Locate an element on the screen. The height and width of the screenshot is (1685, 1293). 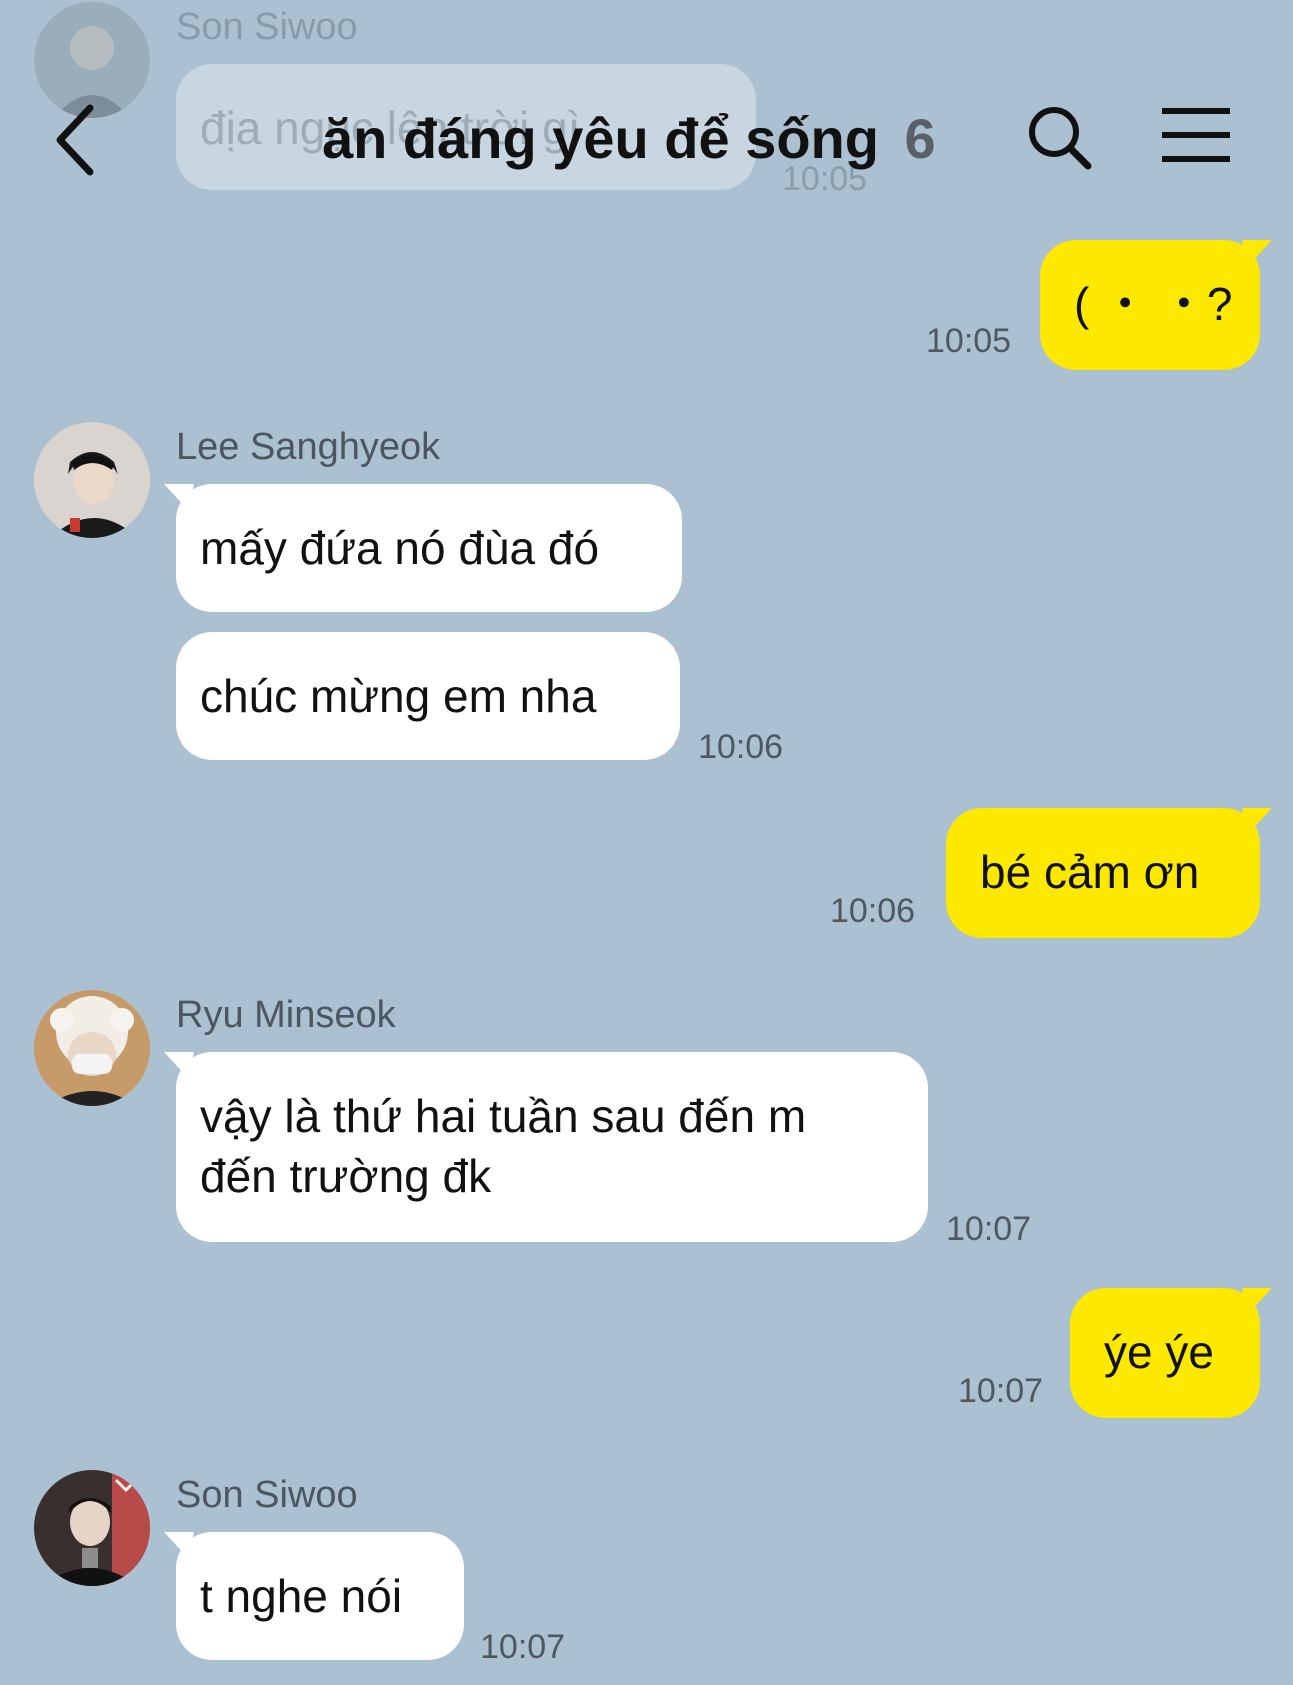
sender-name: Ryu Minseok is located at coordinates (286, 1015).